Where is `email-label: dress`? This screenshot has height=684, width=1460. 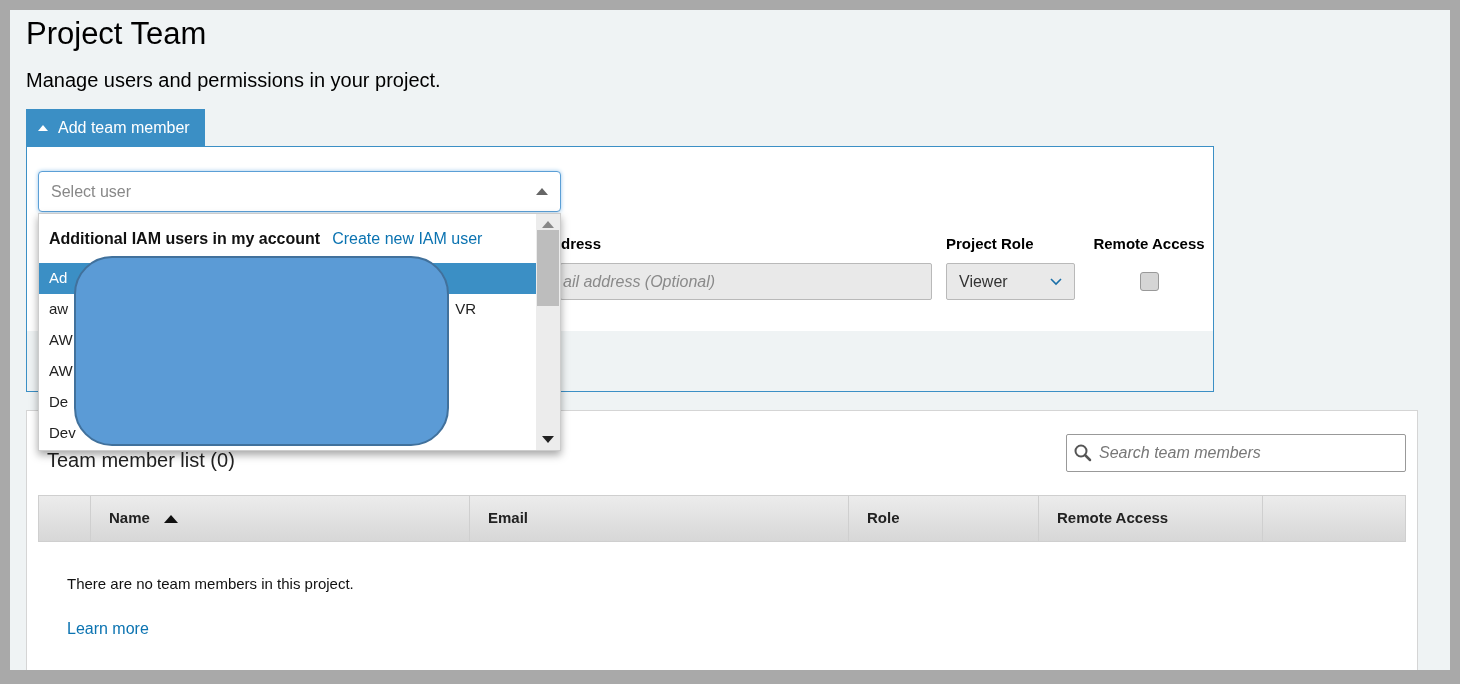
email-label: dress is located at coordinates (581, 244).